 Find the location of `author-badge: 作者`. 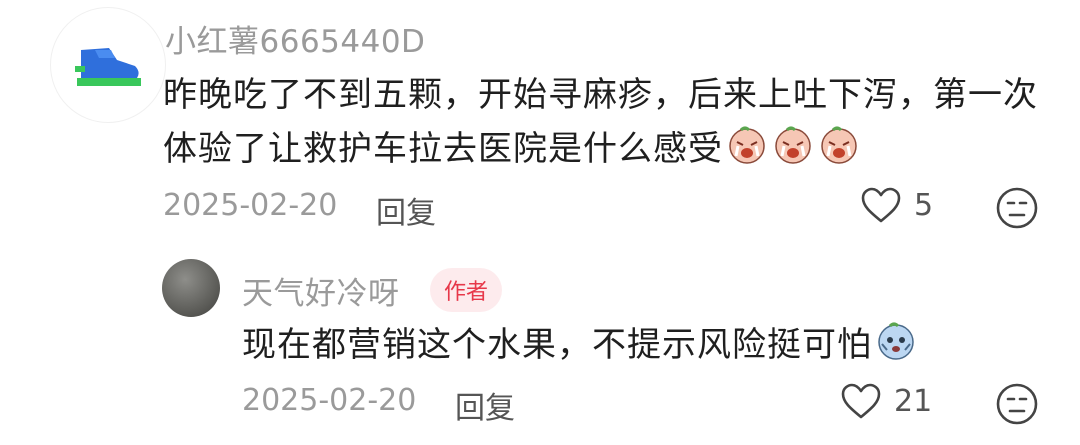

author-badge: 作者 is located at coordinates (466, 290).